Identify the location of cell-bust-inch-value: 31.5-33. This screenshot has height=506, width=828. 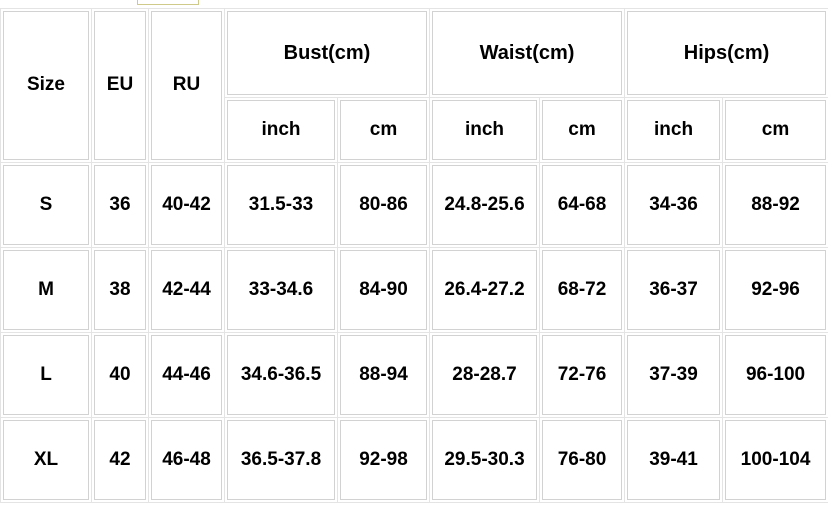
(281, 205).